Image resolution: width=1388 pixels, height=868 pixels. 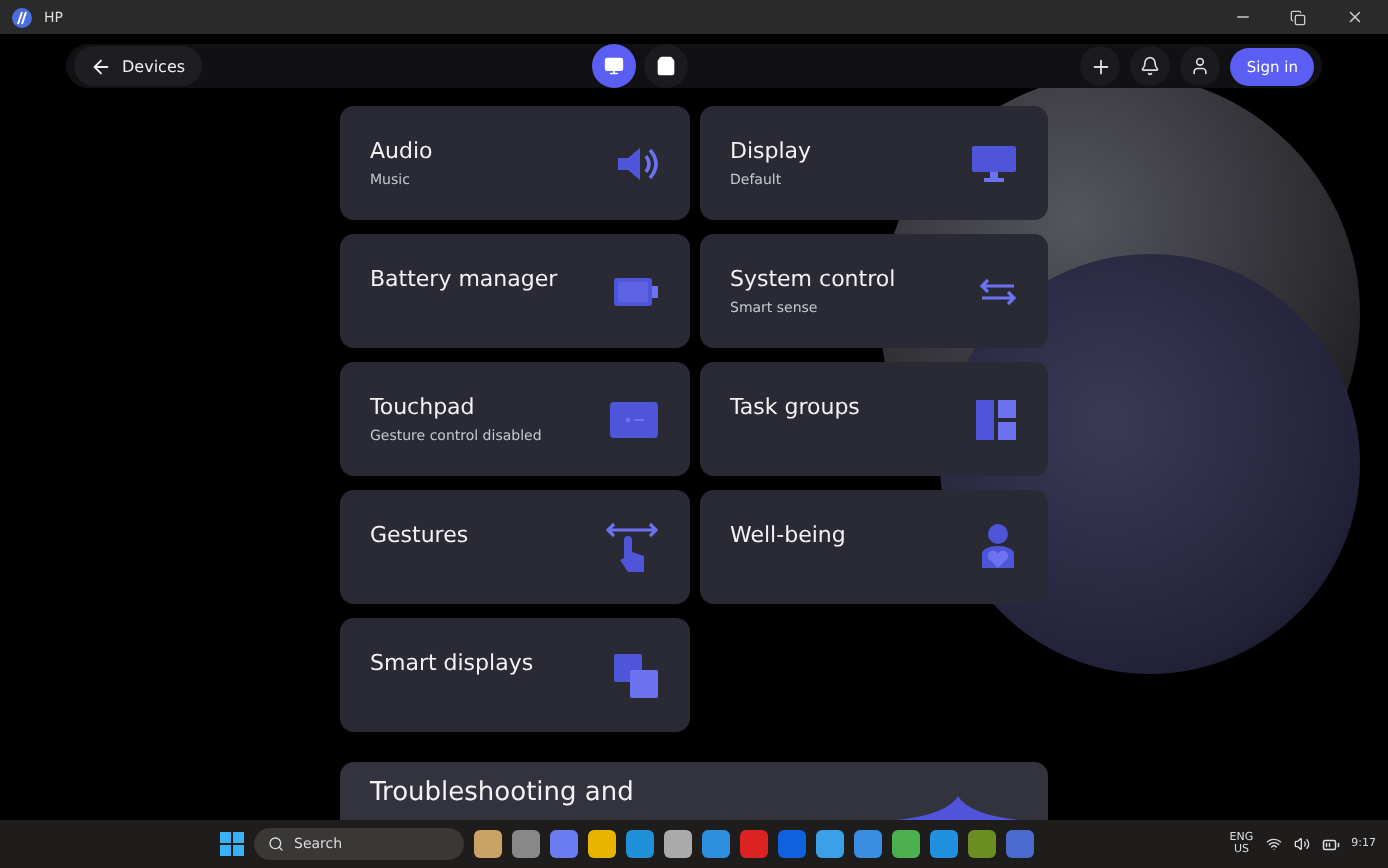 I want to click on screens-icon, so click(x=636, y=675).